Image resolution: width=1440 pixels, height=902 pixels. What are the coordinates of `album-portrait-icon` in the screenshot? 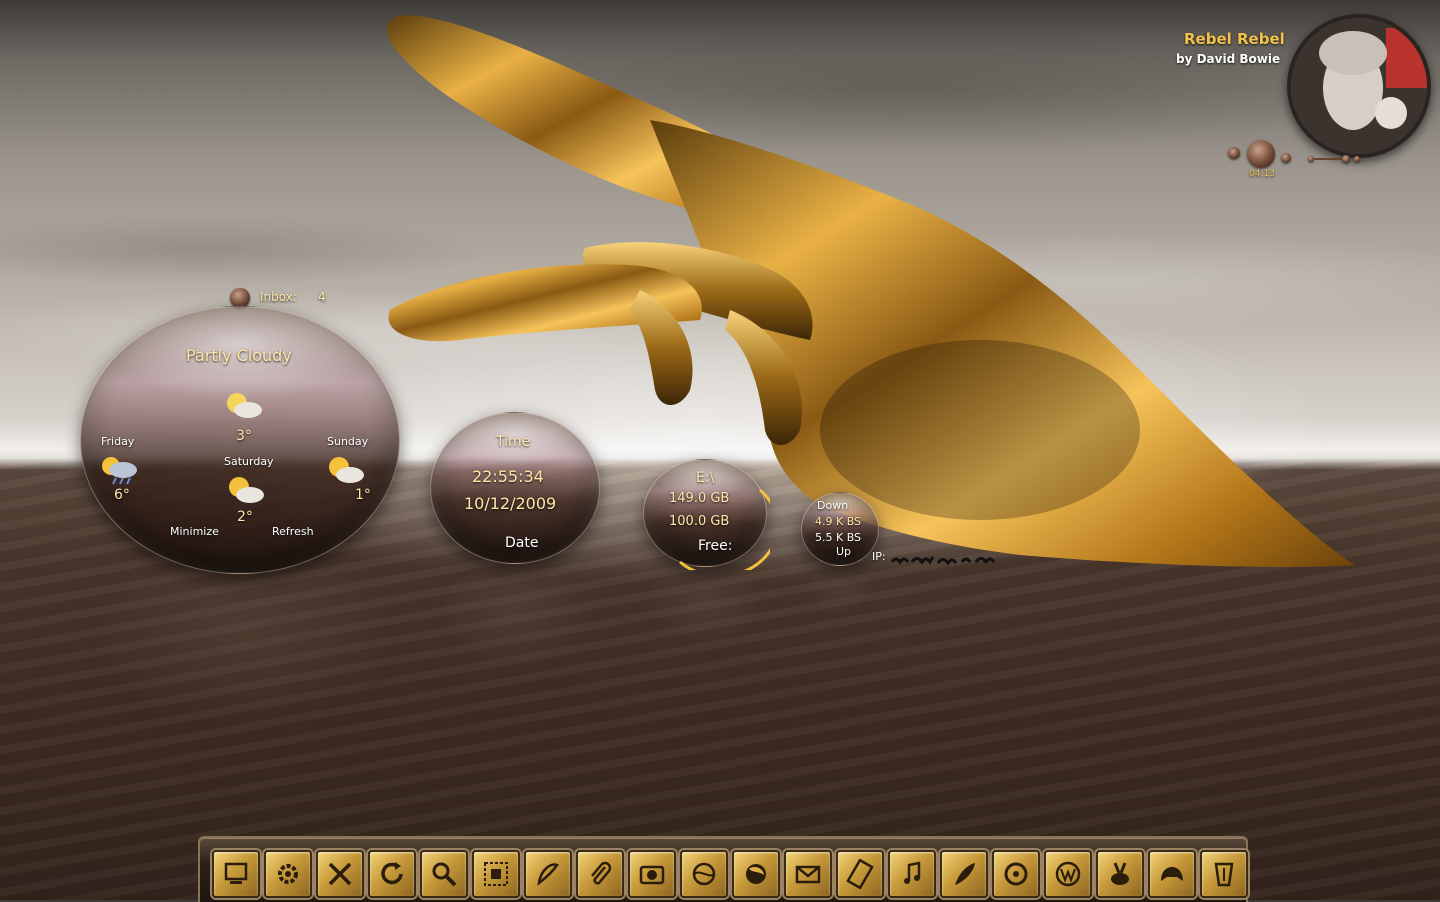 It's located at (1359, 86).